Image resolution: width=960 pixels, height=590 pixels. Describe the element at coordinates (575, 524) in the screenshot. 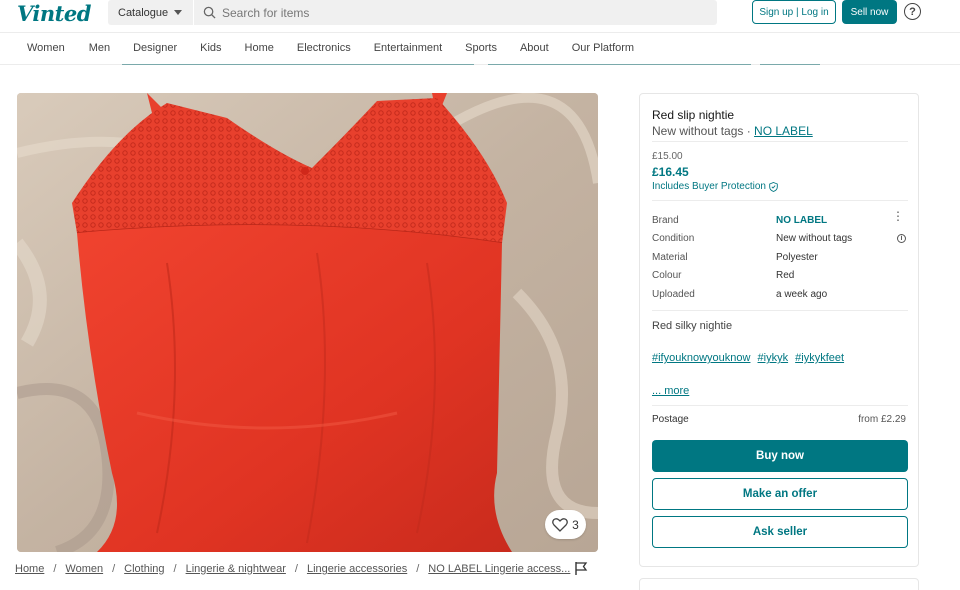

I see `favourite-count: 3` at that location.